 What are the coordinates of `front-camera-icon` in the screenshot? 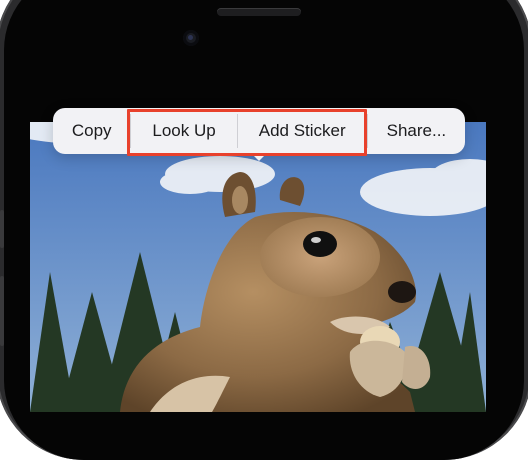 It's located at (191, 38).